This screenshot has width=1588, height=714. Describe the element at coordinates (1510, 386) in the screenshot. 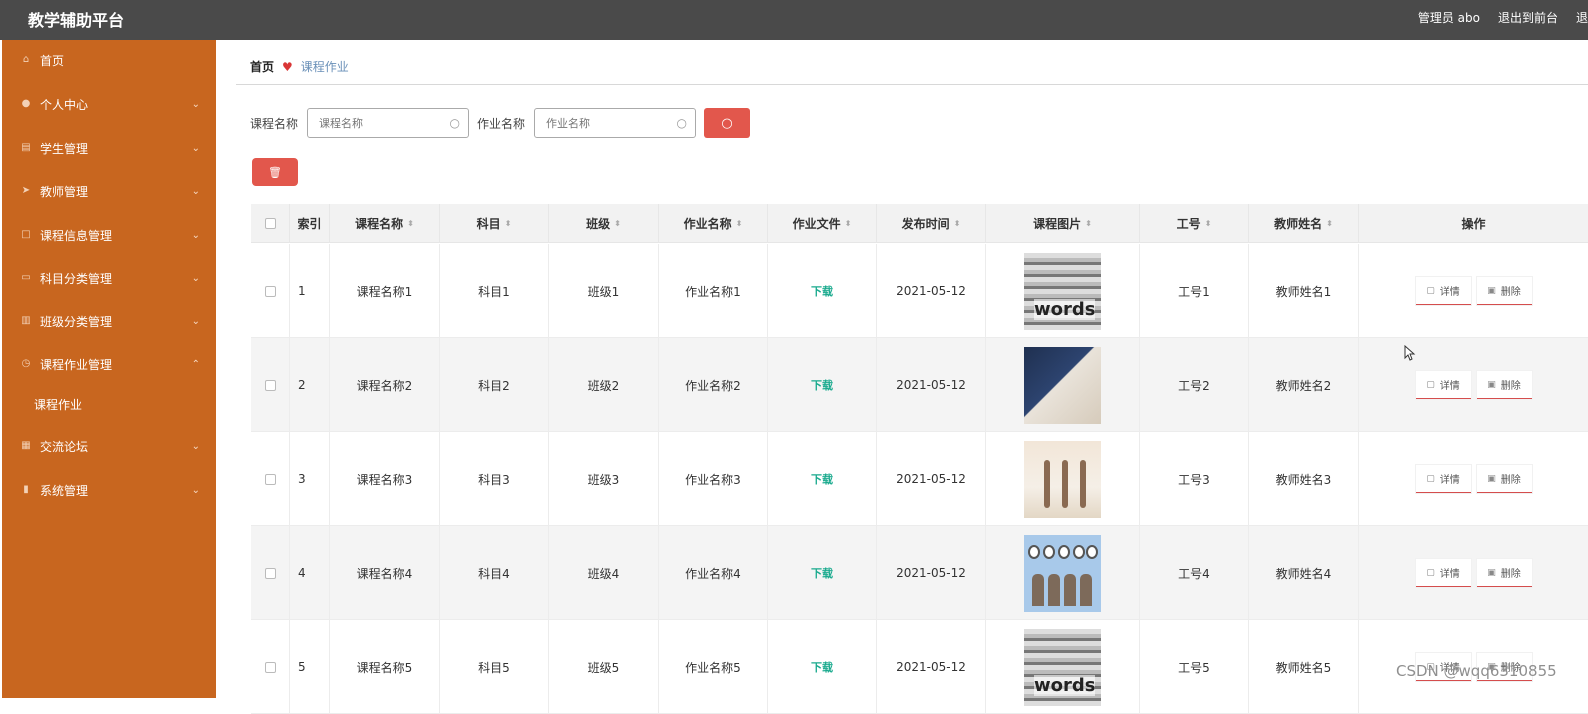

I see `delete-label: 删除` at that location.